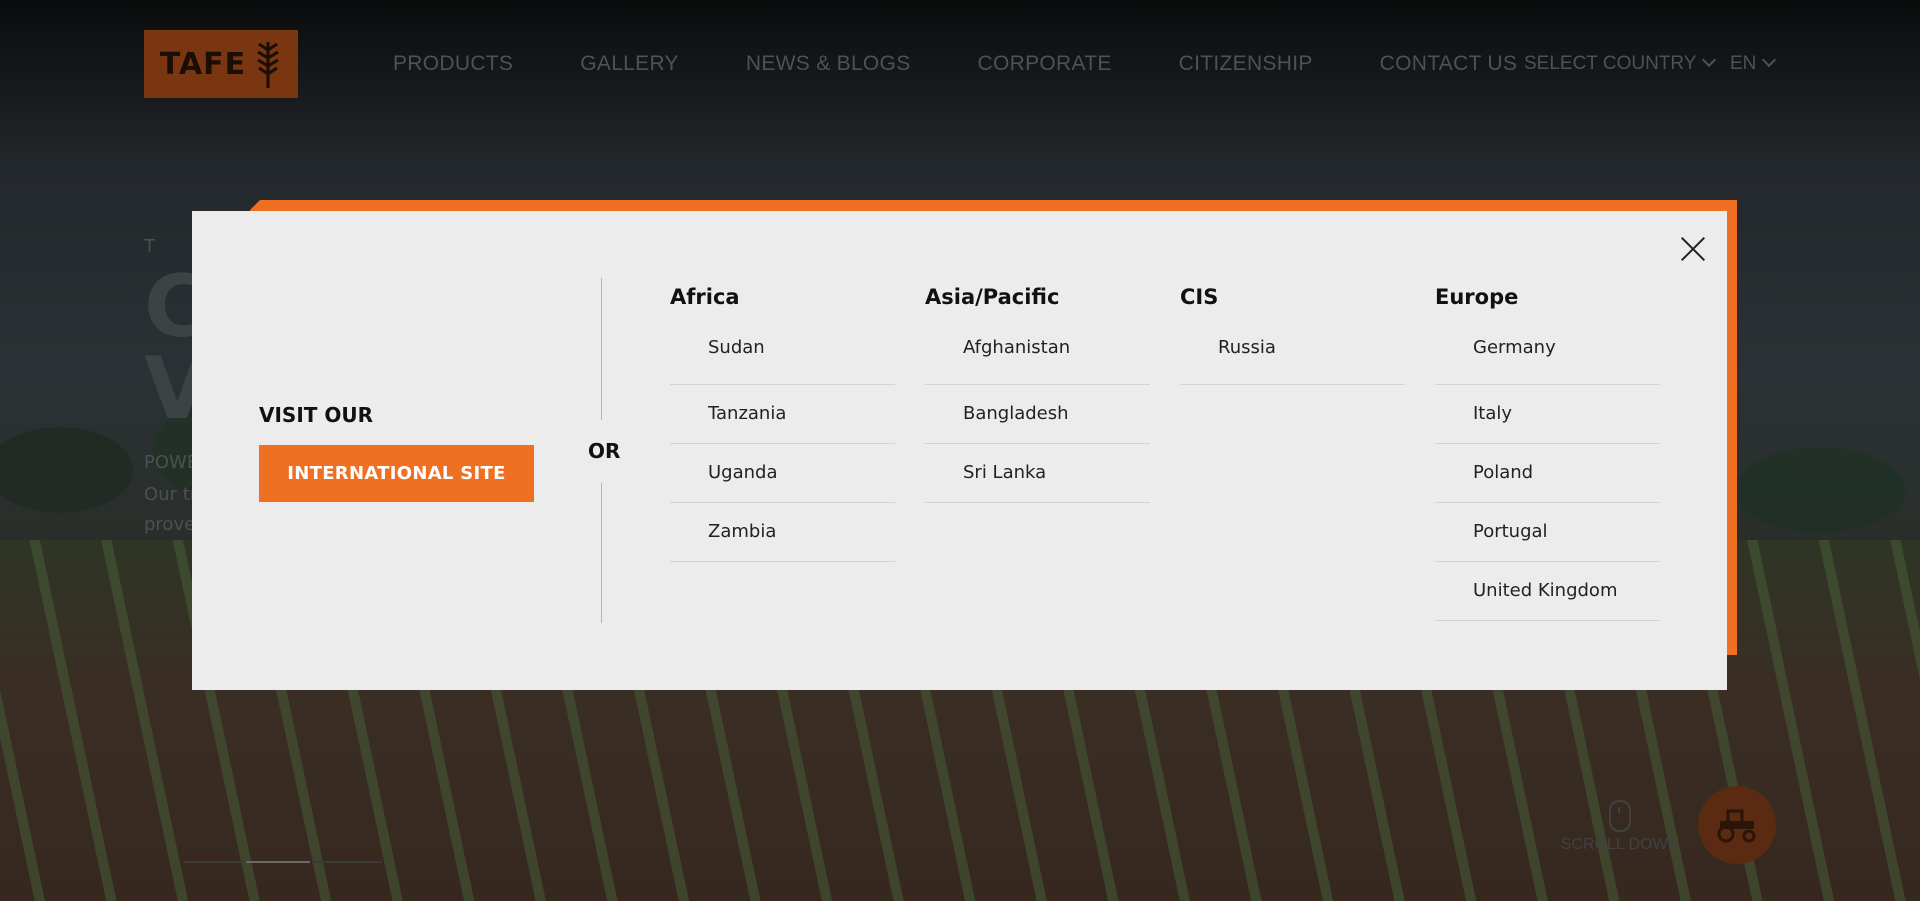  I want to click on nav-contact-us: CONTACT US, so click(1449, 64).